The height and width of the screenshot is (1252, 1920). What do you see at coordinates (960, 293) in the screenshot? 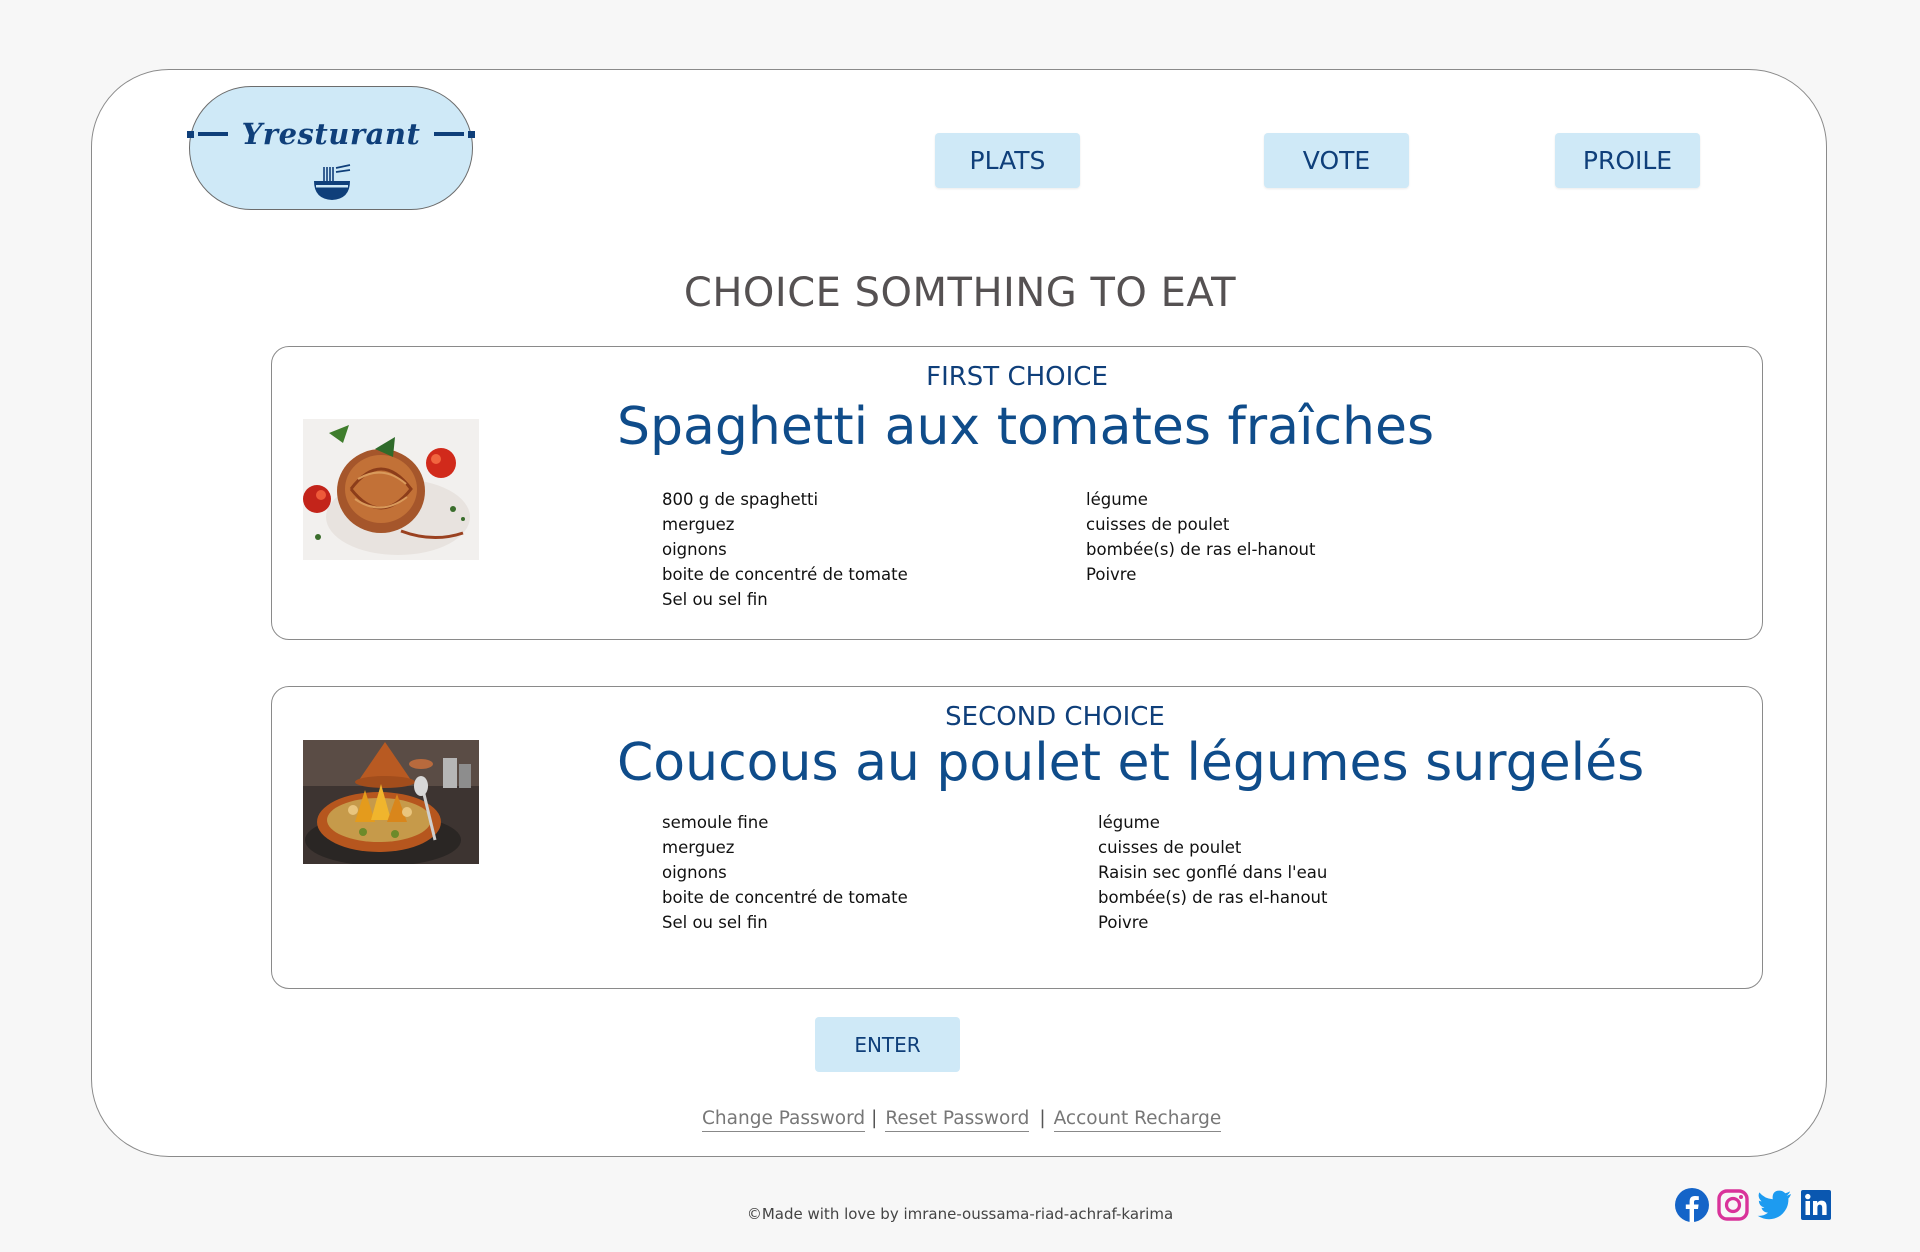
I see `page-title: CHOICE SOMTHING TO EAT` at bounding box center [960, 293].